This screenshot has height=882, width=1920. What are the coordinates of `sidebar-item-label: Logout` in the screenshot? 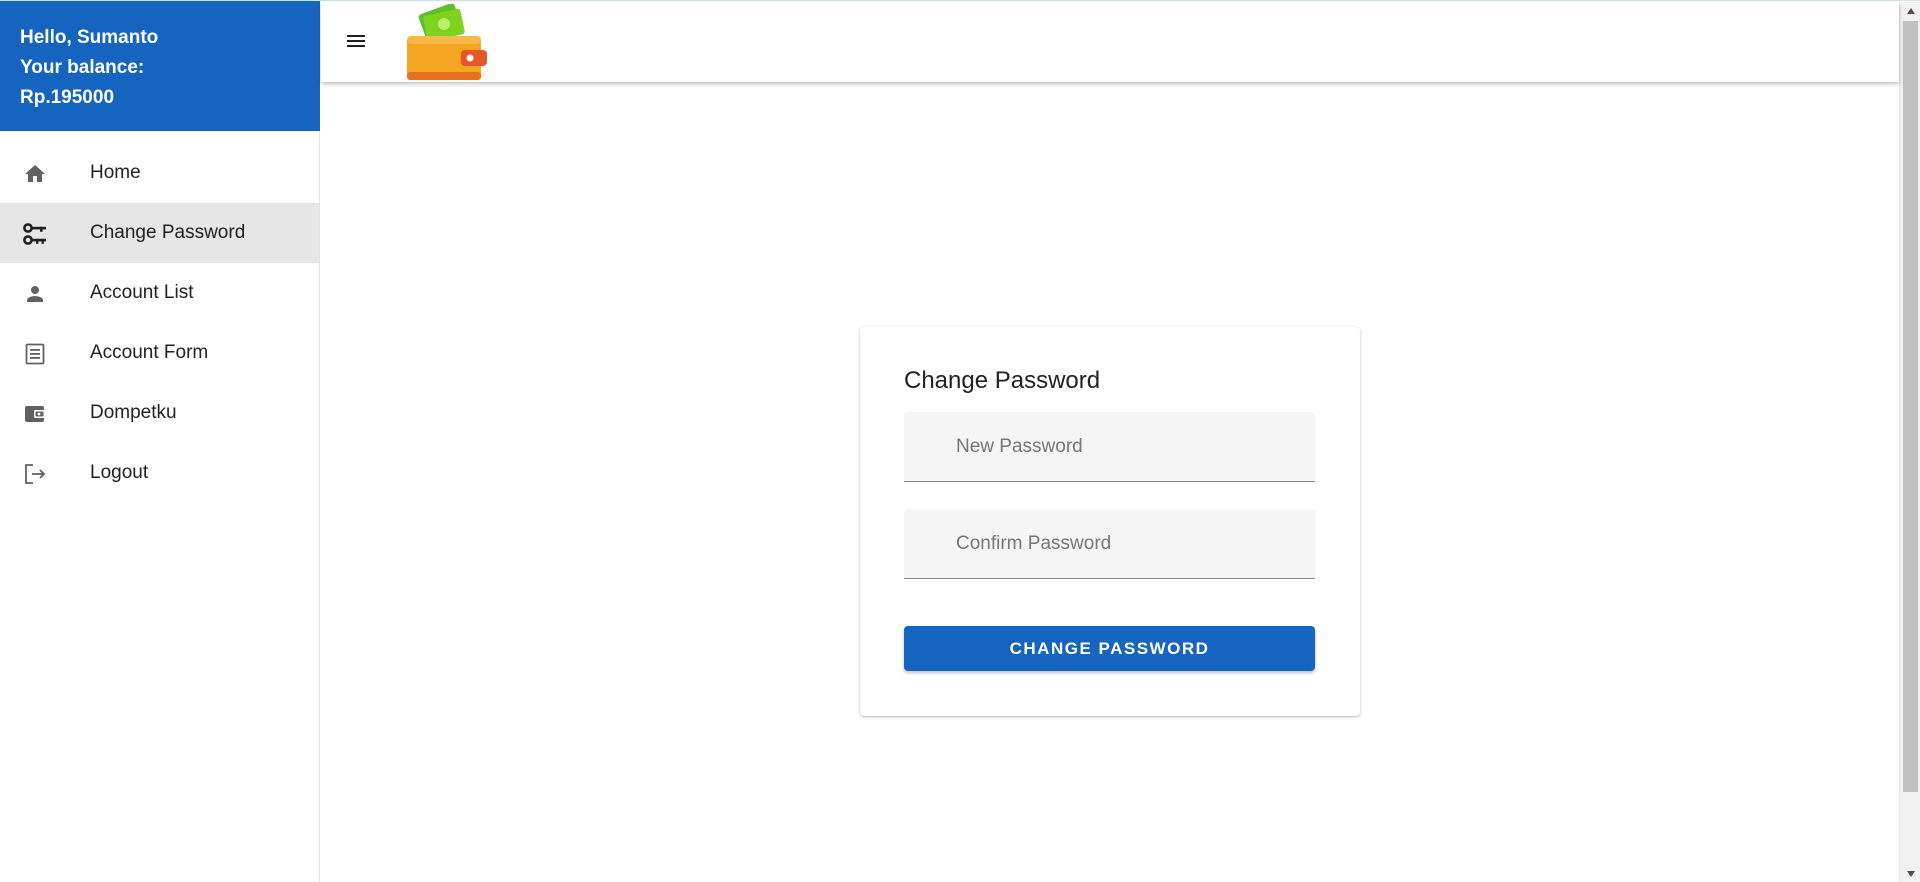 It's located at (119, 472).